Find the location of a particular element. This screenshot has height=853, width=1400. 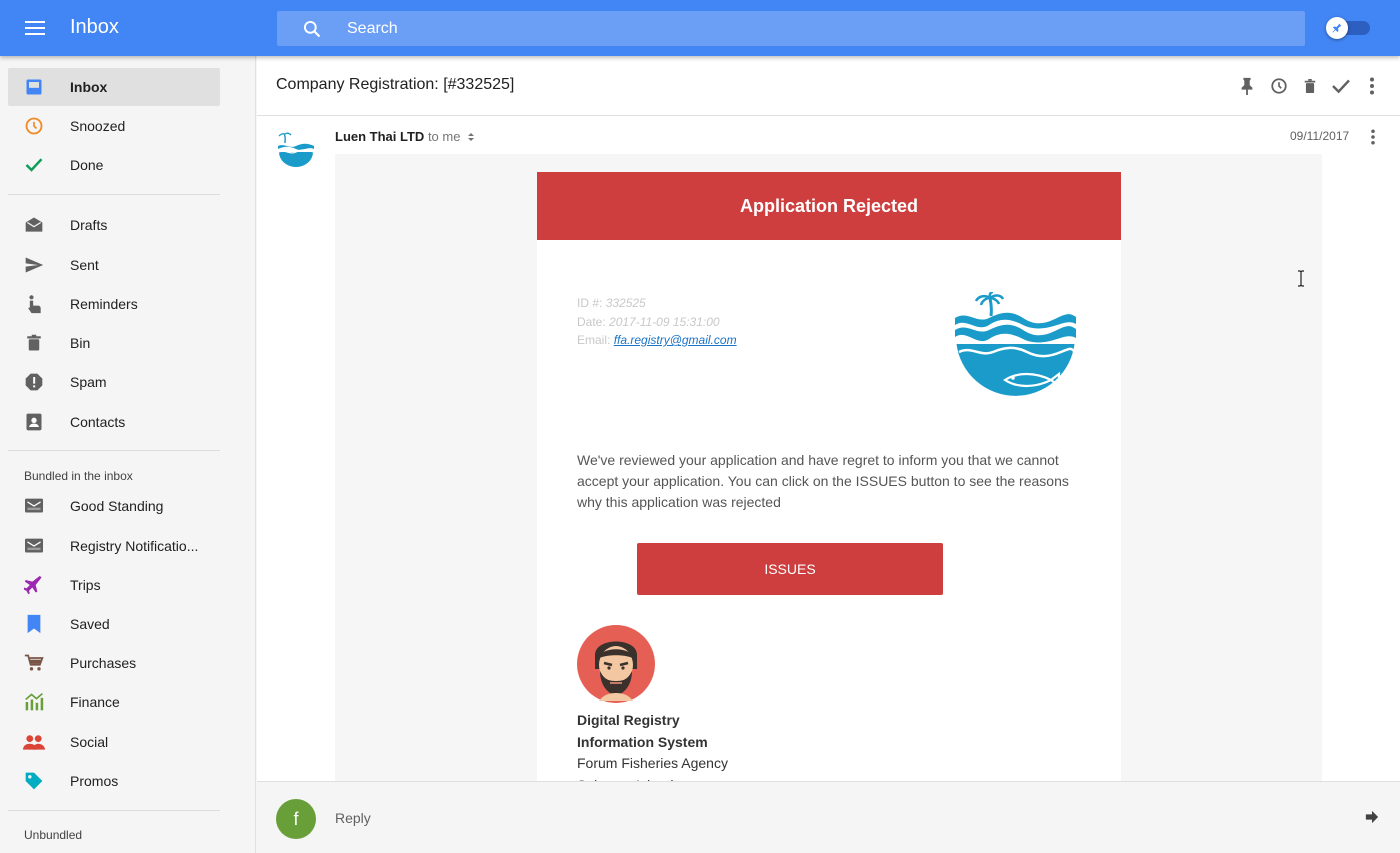

sidebar-item-label: Finance is located at coordinates (95, 702).